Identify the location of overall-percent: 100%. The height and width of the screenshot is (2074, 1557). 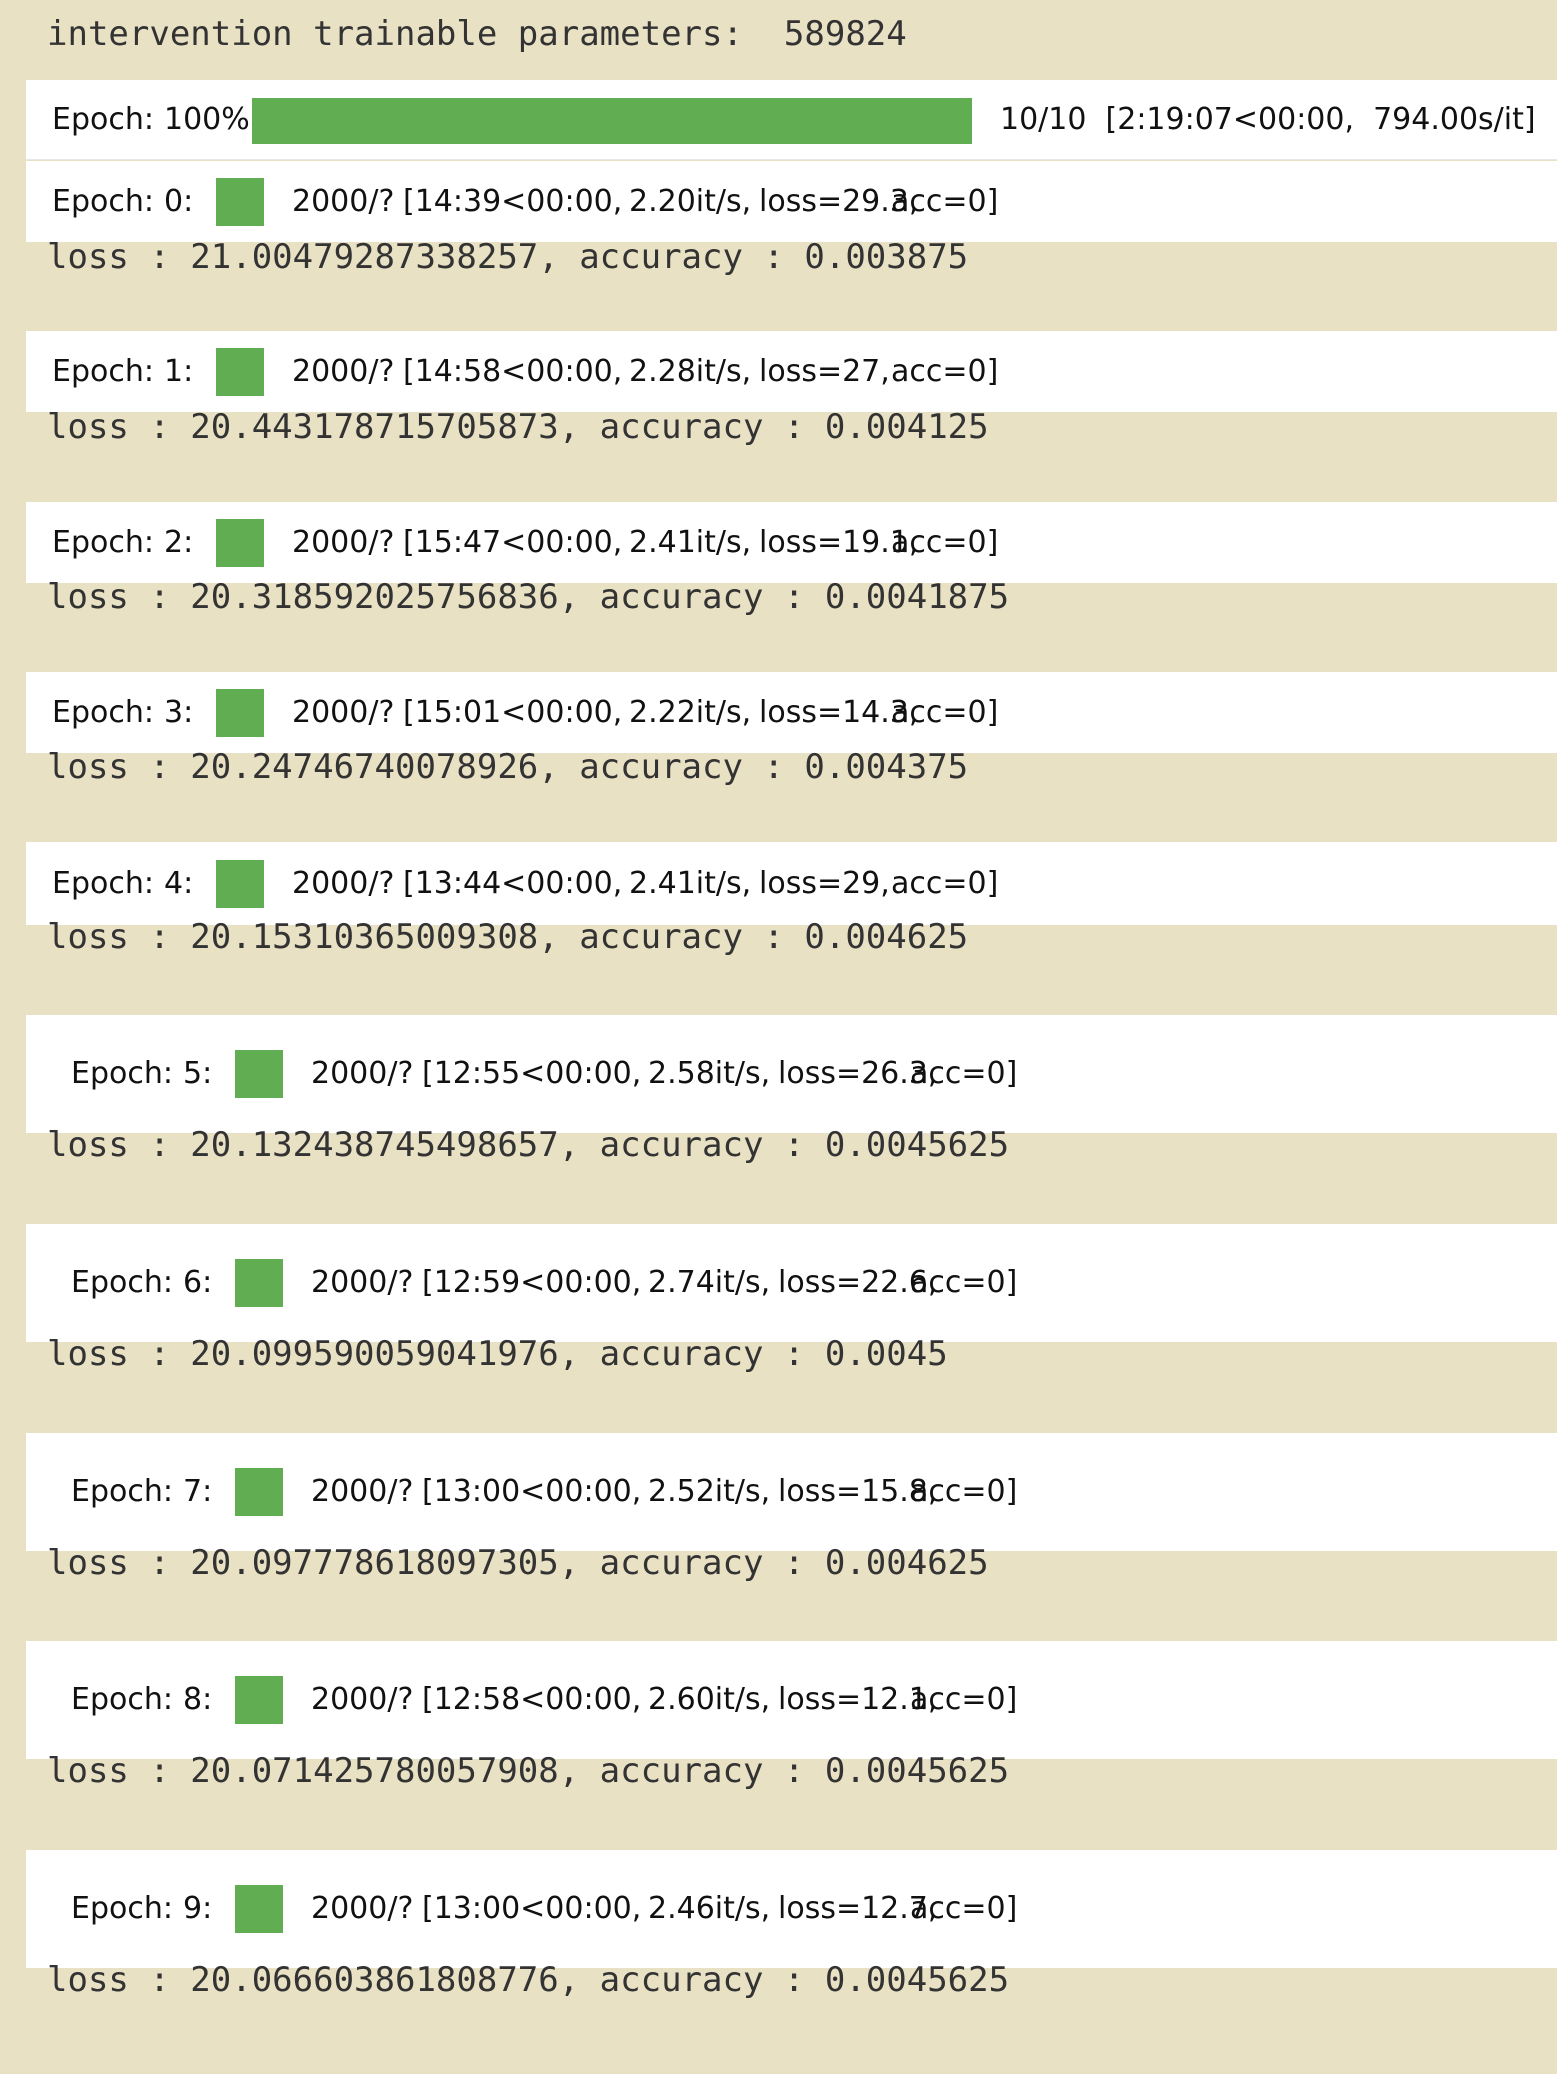
(207, 119).